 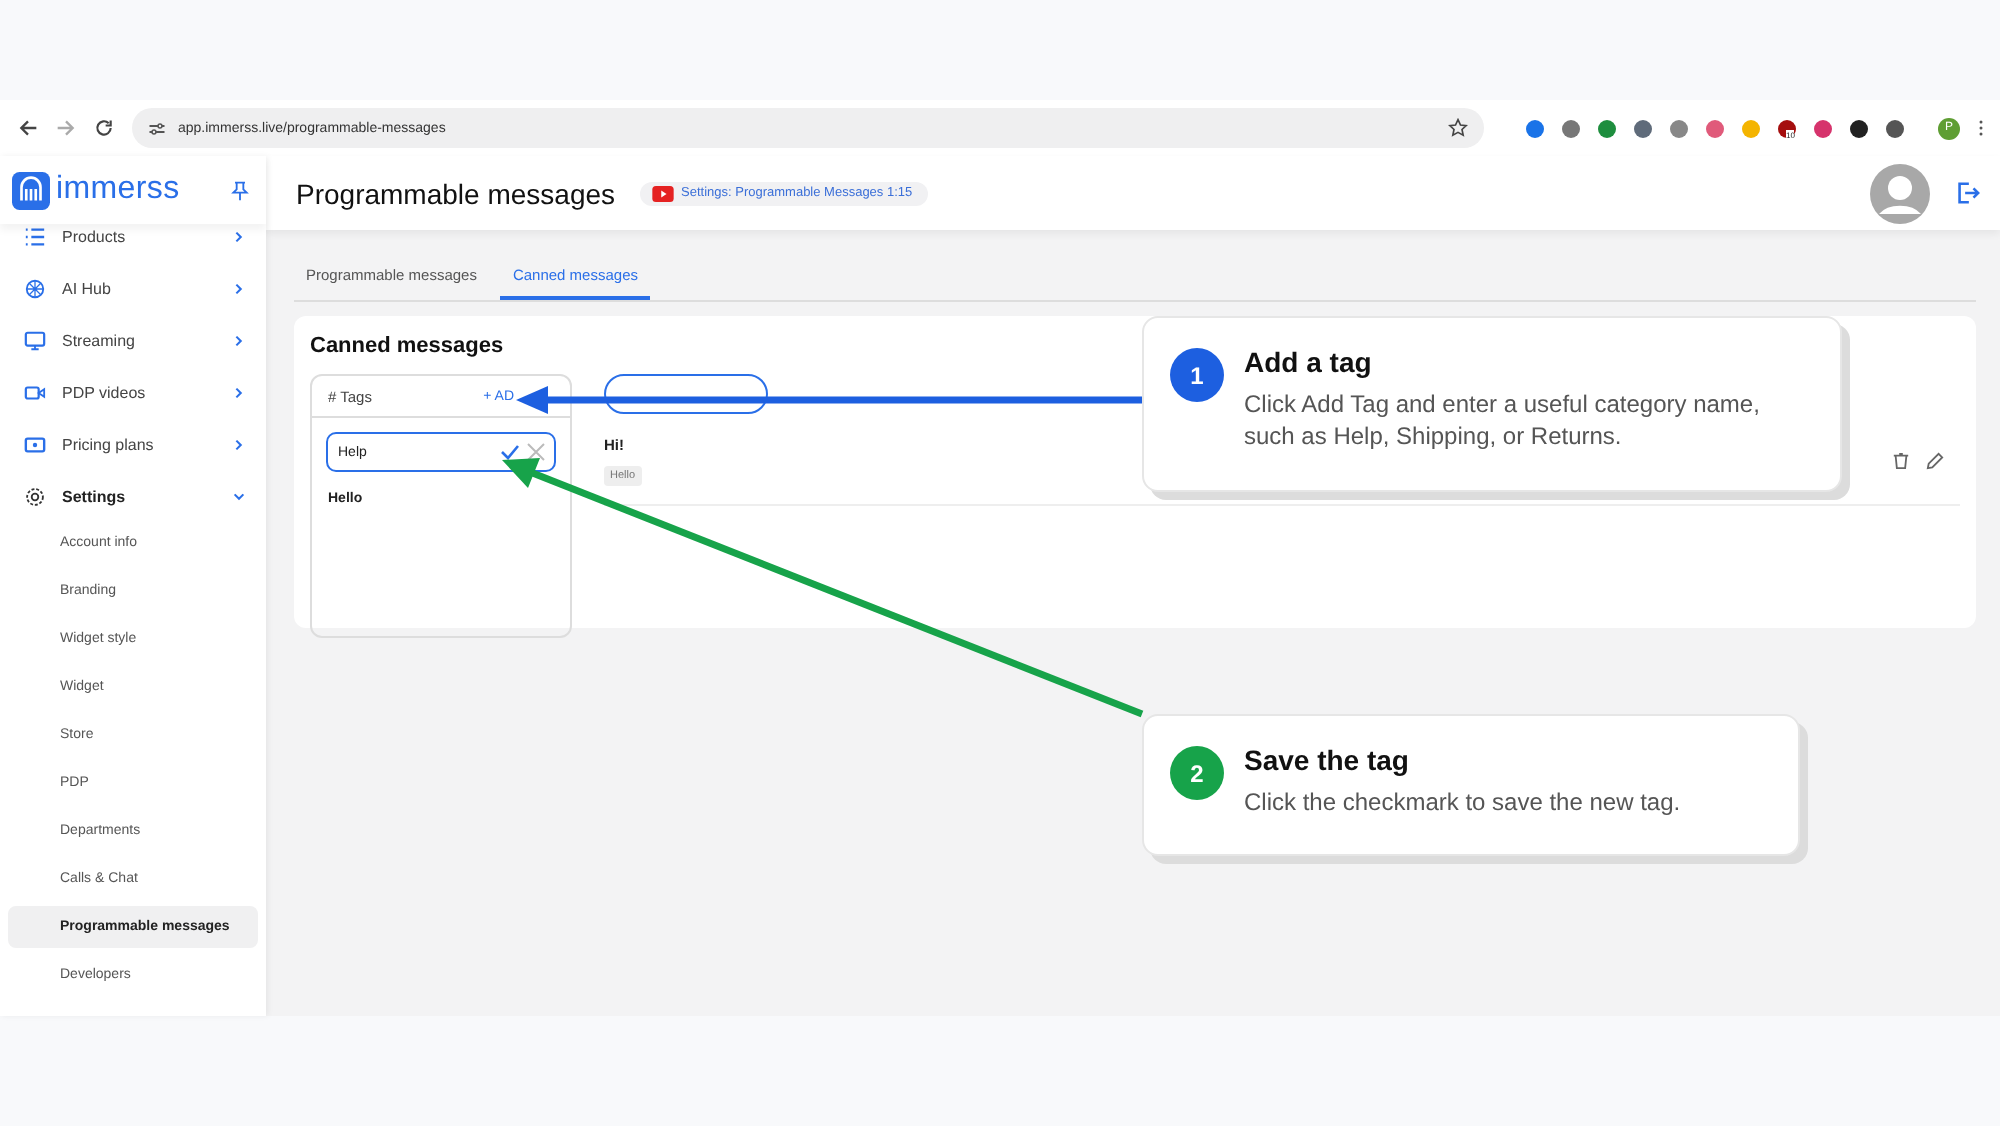 What do you see at coordinates (1309, 362) in the screenshot?
I see `callout-title: Add a tag` at bounding box center [1309, 362].